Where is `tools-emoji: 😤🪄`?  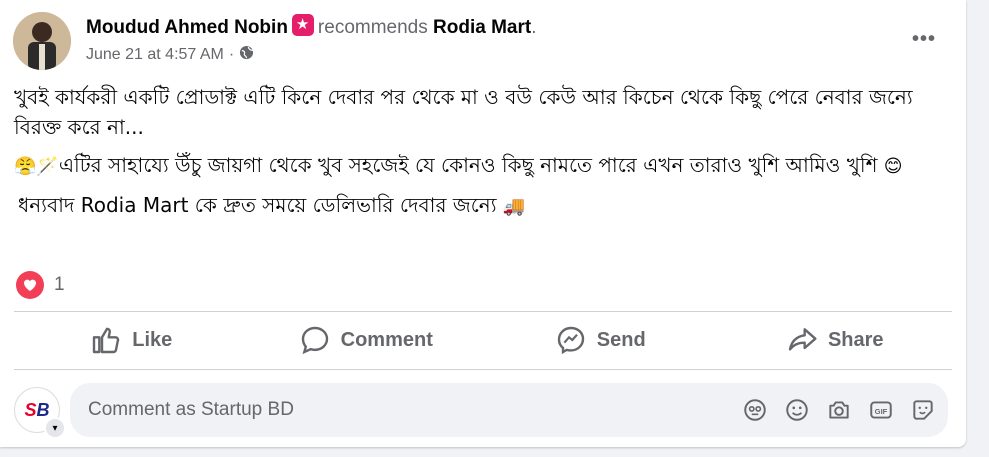
tools-emoji: 😤🪄 is located at coordinates (36, 166).